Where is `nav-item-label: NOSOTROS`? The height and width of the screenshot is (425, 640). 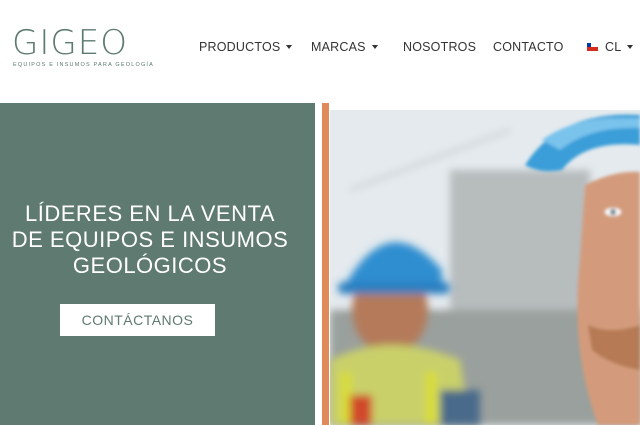
nav-item-label: NOSOTROS is located at coordinates (440, 47).